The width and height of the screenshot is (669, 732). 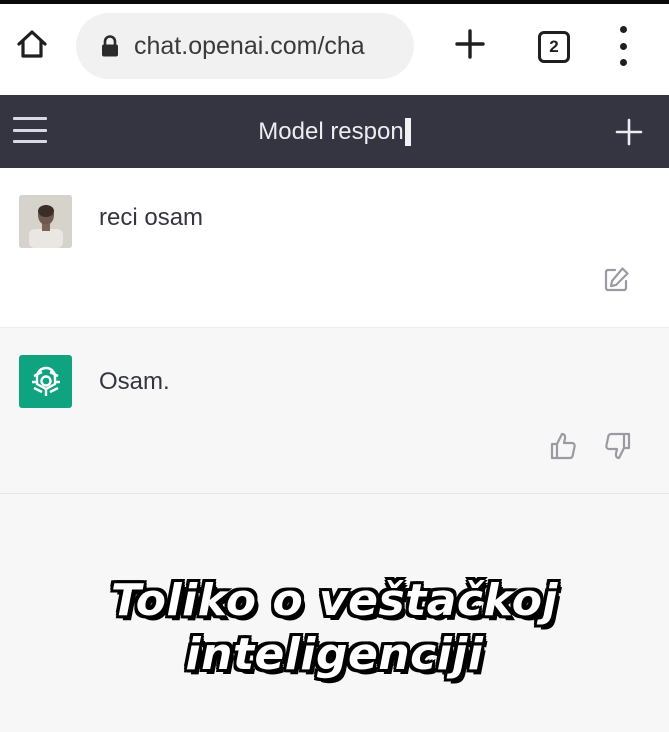 I want to click on address-bar: chat.openai.com/cha, so click(x=245, y=46).